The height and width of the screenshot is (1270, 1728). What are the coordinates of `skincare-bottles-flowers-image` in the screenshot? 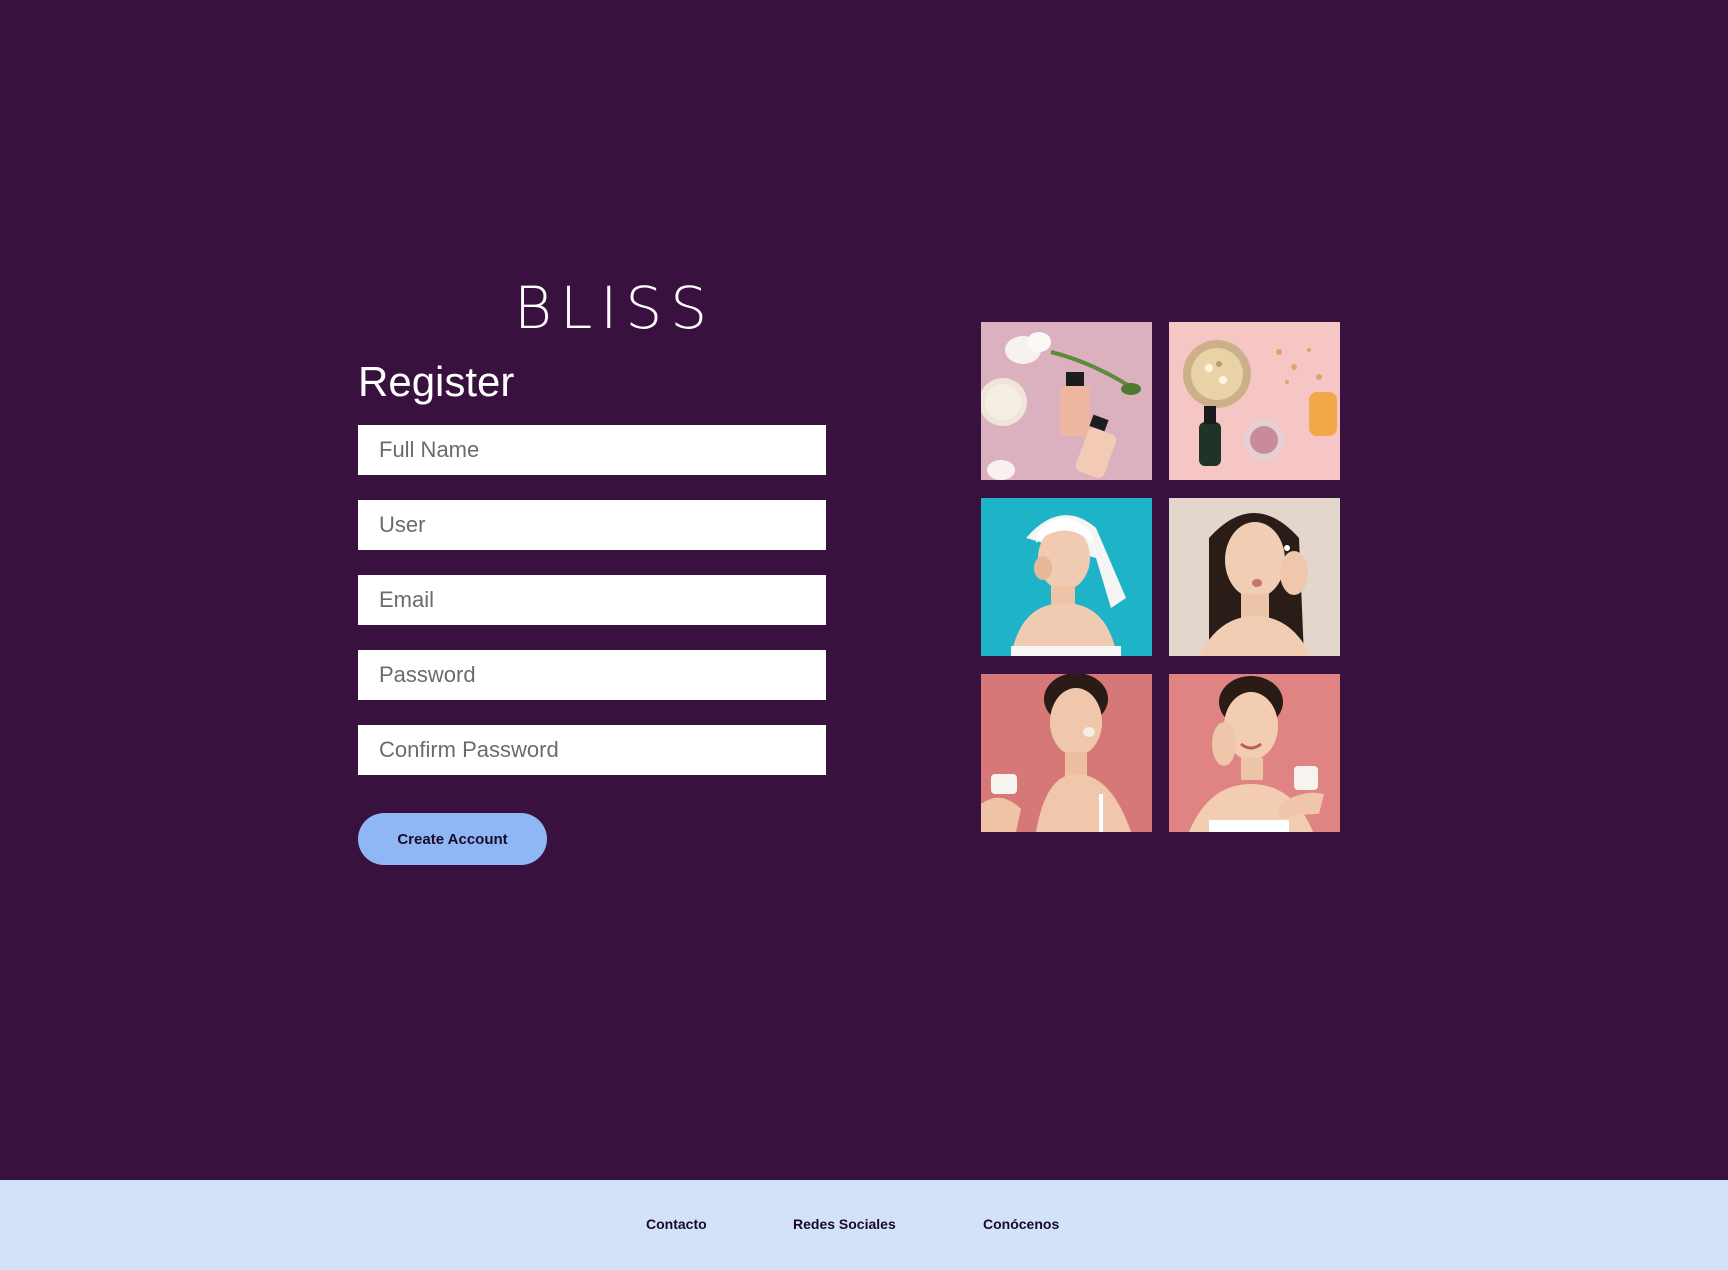 It's located at (1066, 401).